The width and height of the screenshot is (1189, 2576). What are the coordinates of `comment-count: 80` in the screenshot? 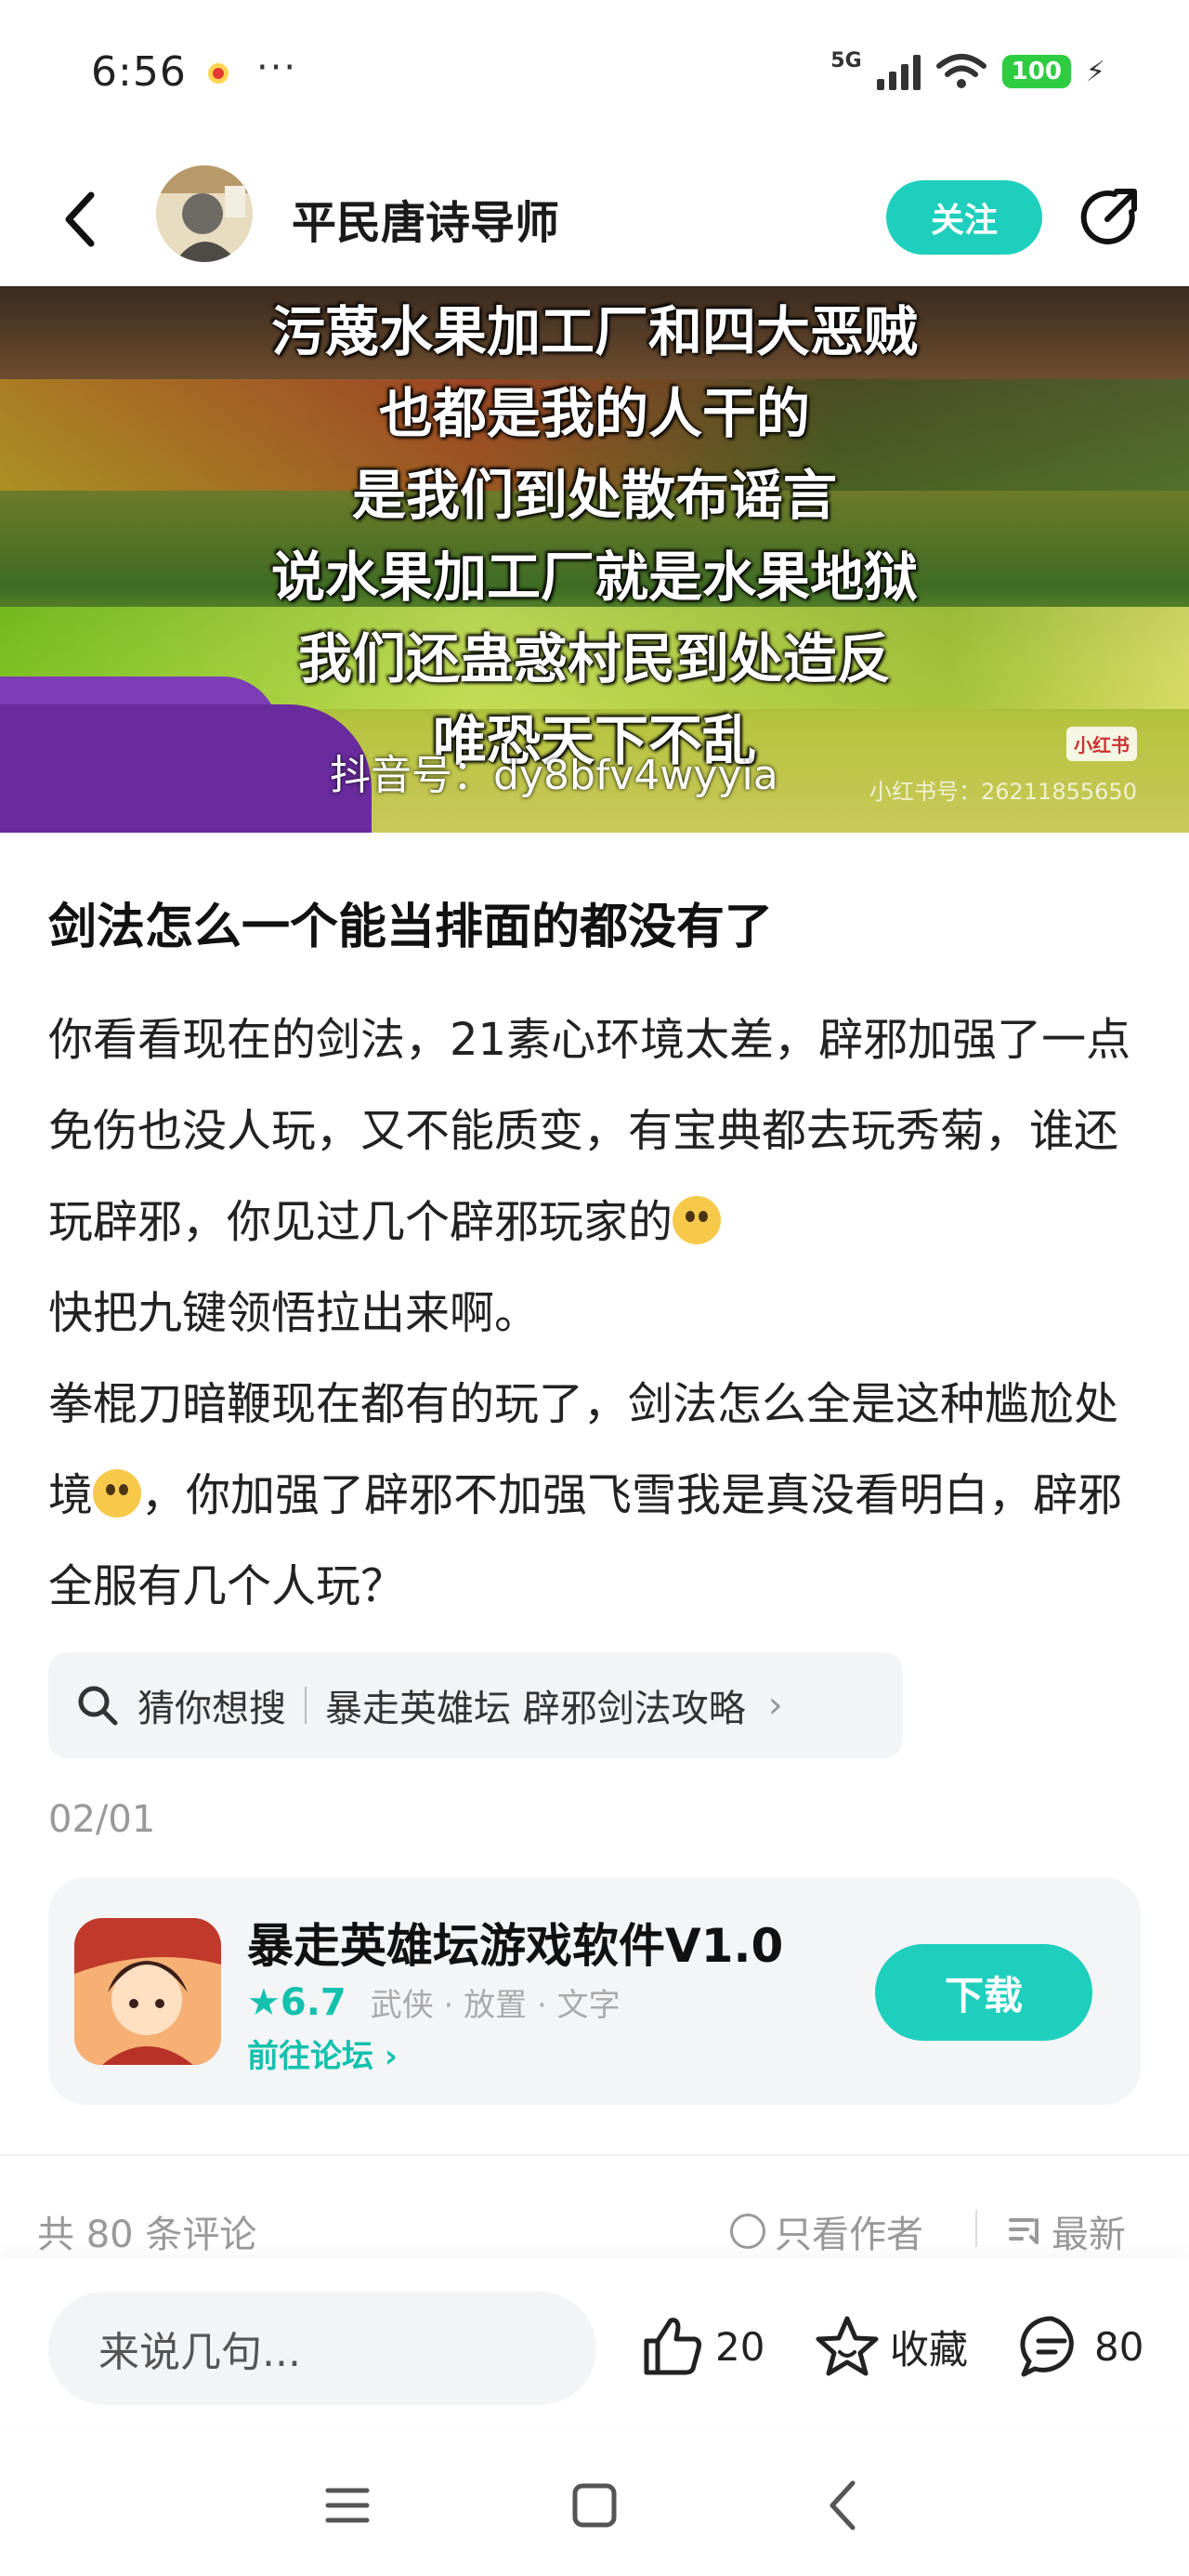 It's located at (1119, 2346).